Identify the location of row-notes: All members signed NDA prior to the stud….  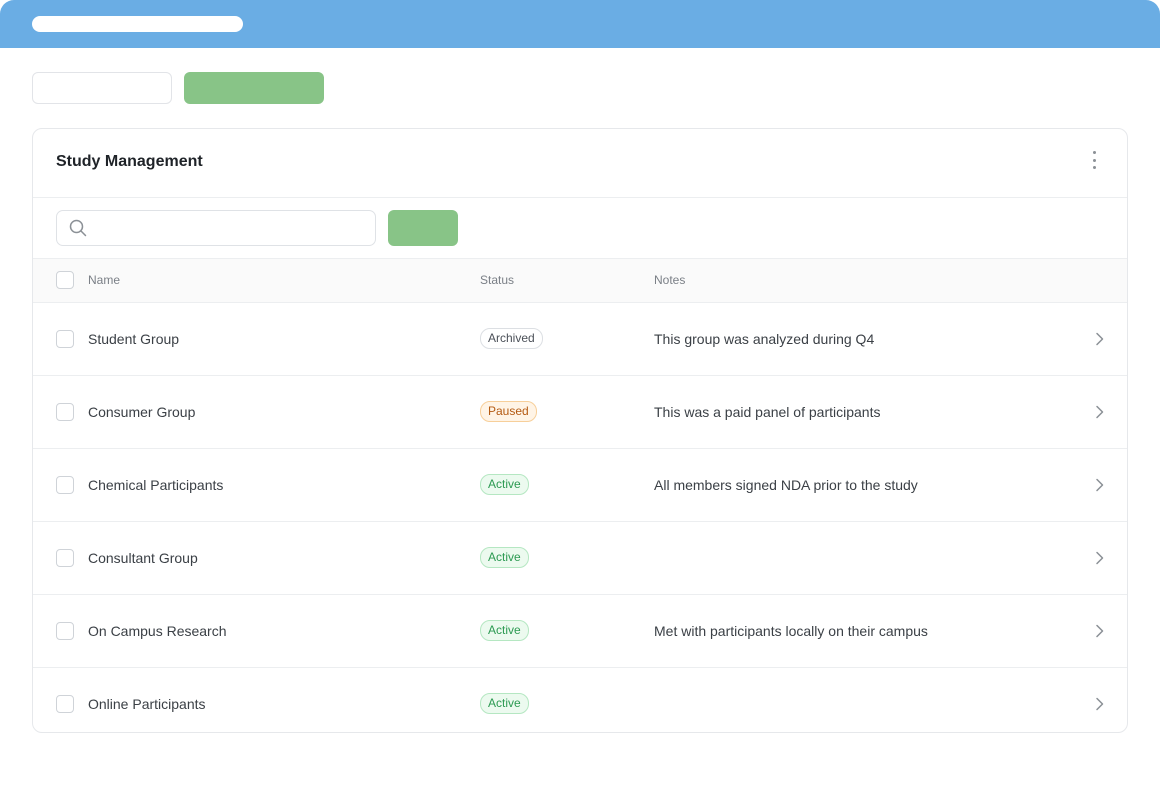
(786, 485).